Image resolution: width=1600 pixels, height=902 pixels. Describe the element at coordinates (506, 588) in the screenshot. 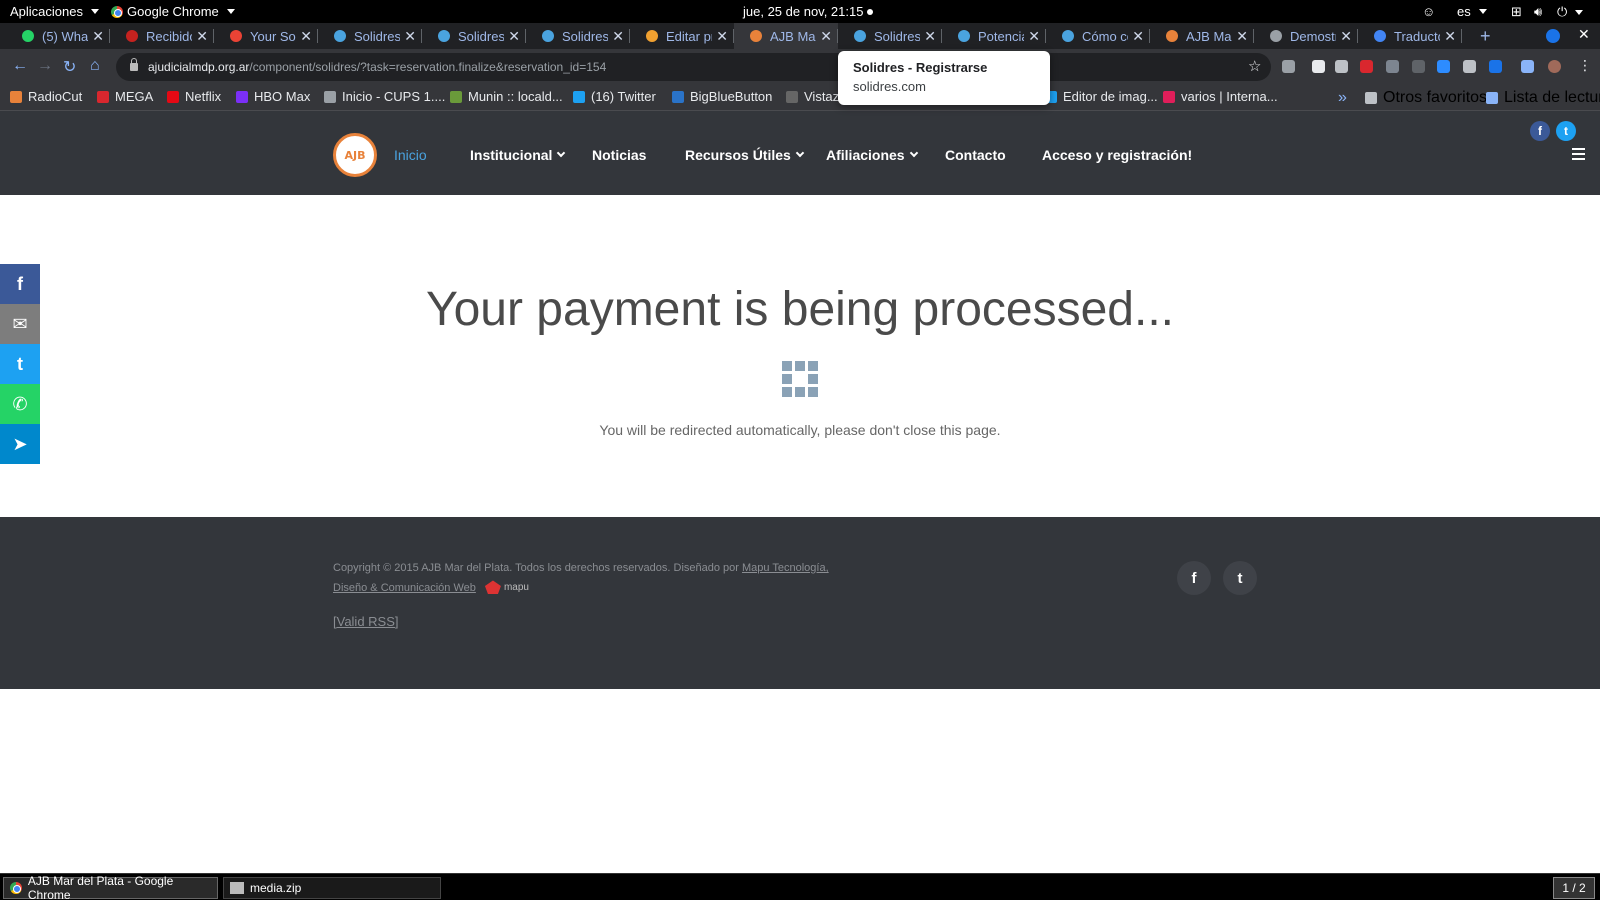

I see `mapu-logo: mapu` at that location.